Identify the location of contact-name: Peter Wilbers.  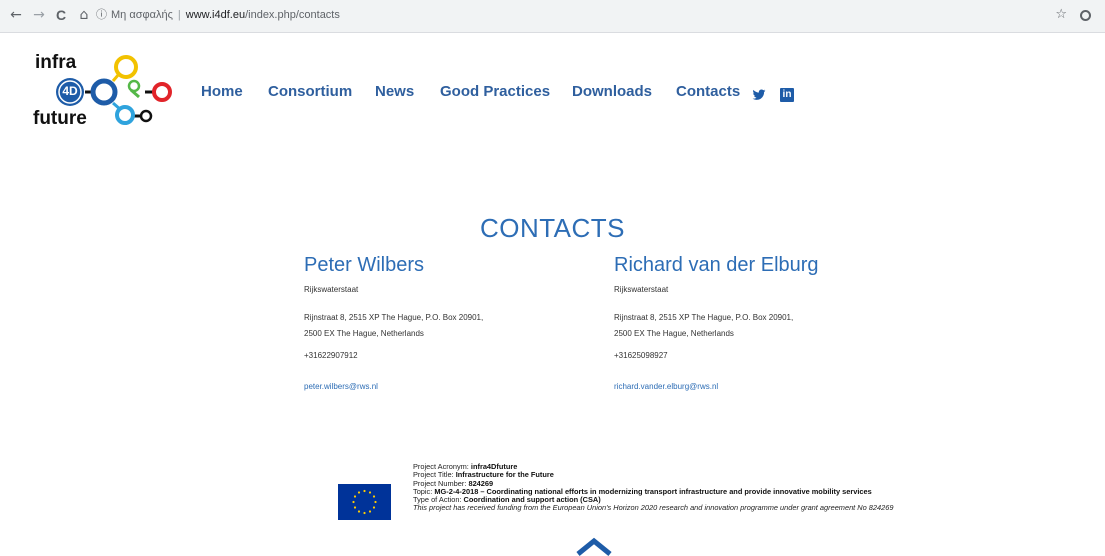
(364, 265).